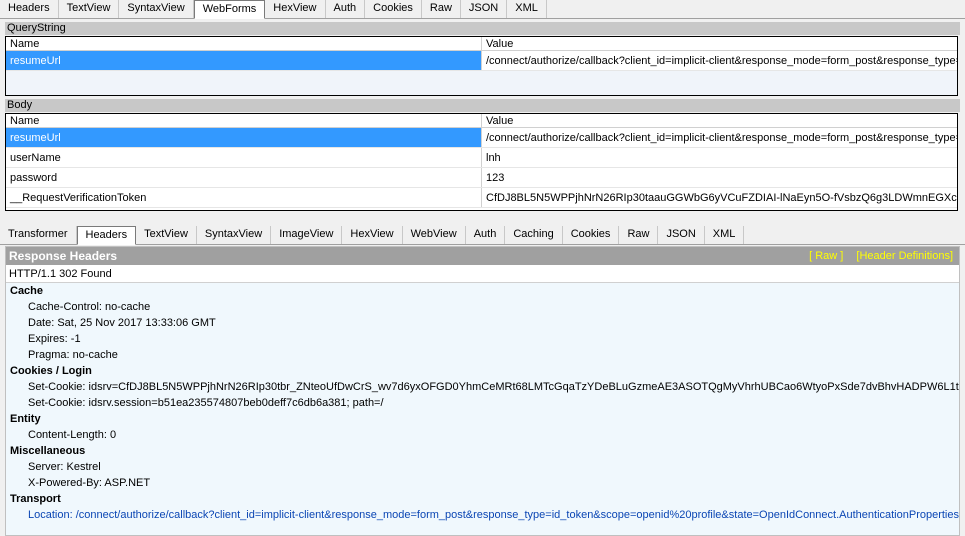 The width and height of the screenshot is (965, 536). What do you see at coordinates (482, 467) in the screenshot?
I see `header-line: Server: Kestrel` at bounding box center [482, 467].